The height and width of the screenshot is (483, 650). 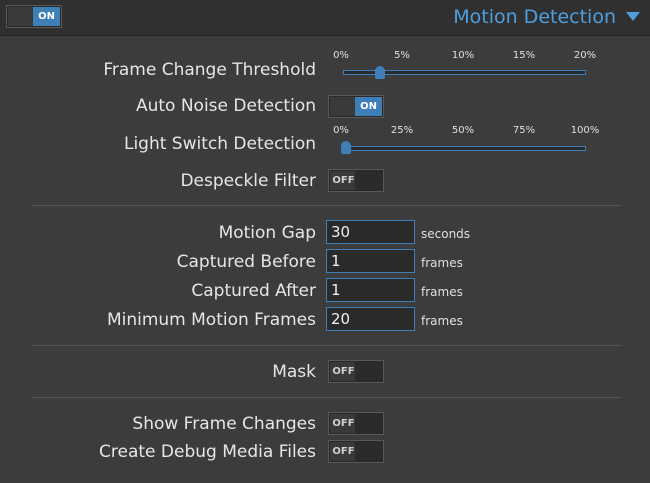 I want to click on slider-tick-label: 25%, so click(x=402, y=130).